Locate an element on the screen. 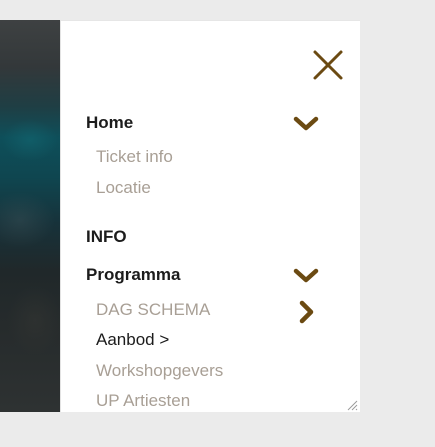 The height and width of the screenshot is (447, 435). submenu-item-aanbod: Aanbod > is located at coordinates (132, 340).